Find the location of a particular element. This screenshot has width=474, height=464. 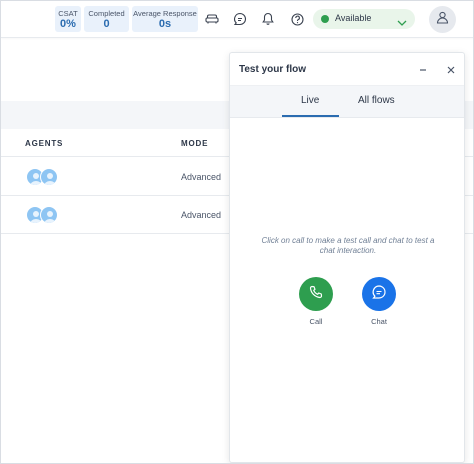

chat-label: Chat is located at coordinates (379, 321).